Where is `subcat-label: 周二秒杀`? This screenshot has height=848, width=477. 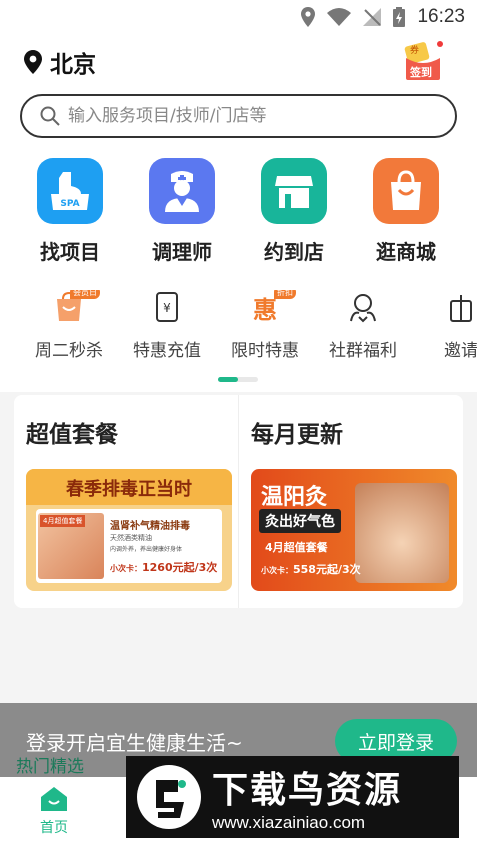 subcat-label: 周二秒杀 is located at coordinates (69, 351).